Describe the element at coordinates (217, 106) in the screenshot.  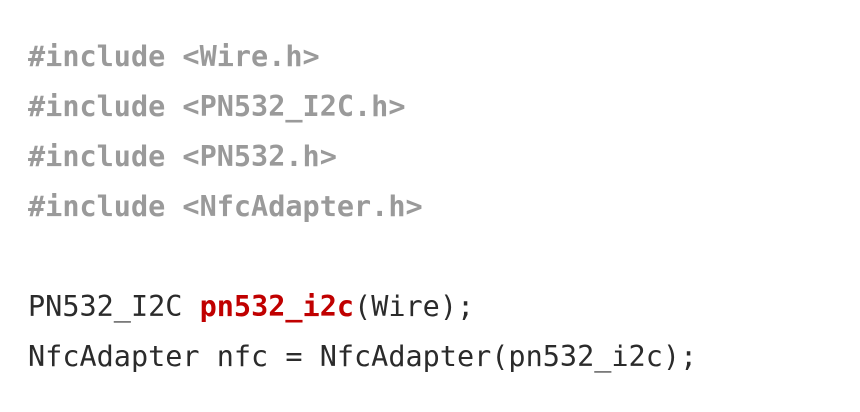
I see `include-line-pn532-i2c: #include <PN532_I2C.h>` at that location.